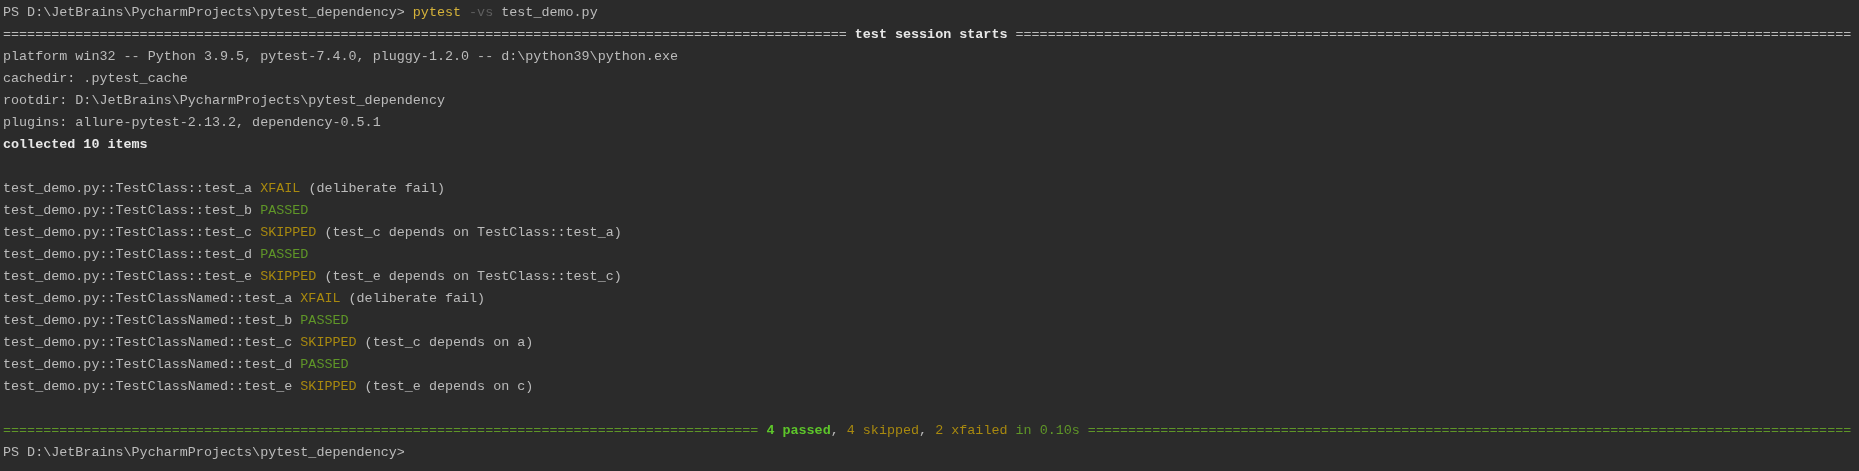 The width and height of the screenshot is (1859, 471). I want to click on terminal-line: rootdir: D:\JetBrains\PycharmProjects\pytest_dependency, so click(224, 101).